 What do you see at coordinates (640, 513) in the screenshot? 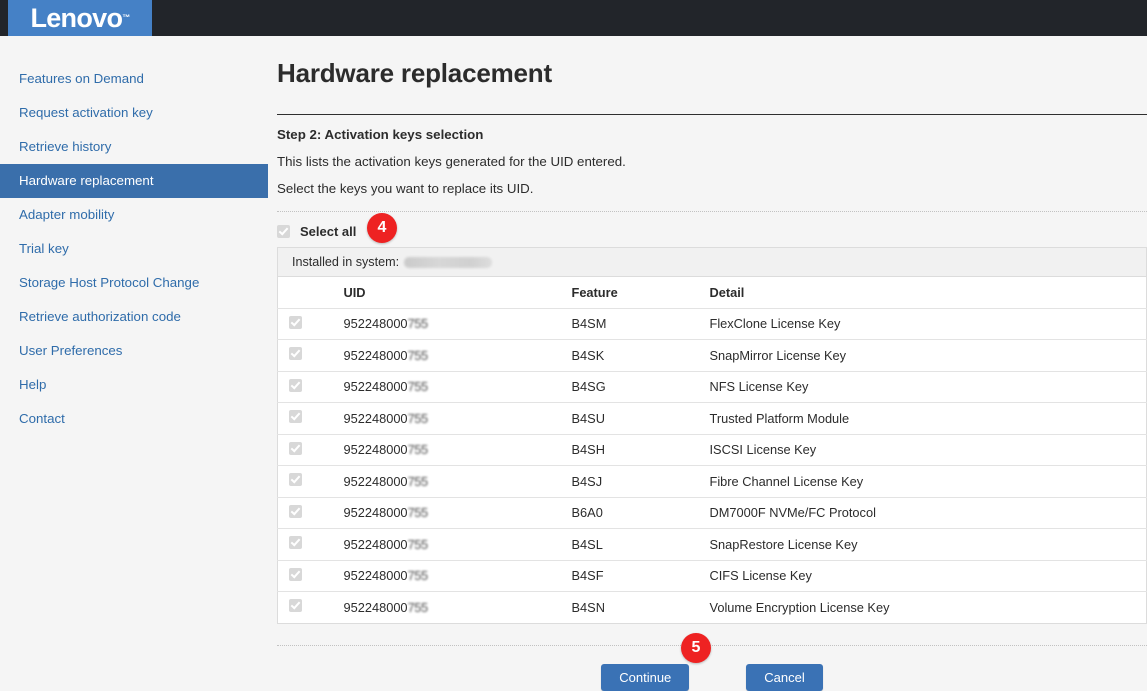
I see `cell-feature: B6A0` at bounding box center [640, 513].